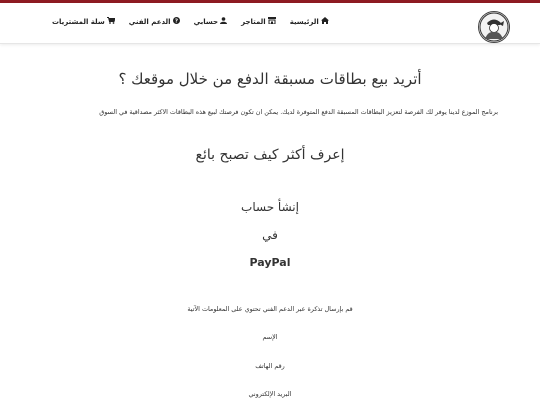  I want to click on field-name: الإسم, so click(270, 337).